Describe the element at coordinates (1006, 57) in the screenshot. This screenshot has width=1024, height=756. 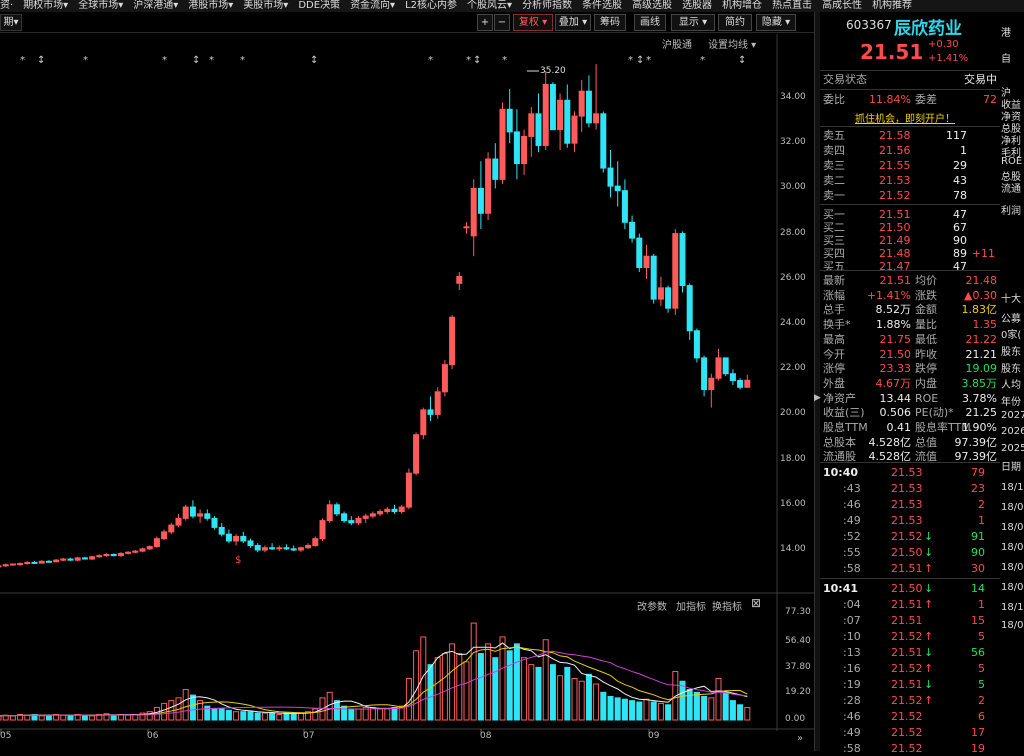
I see `side-item: 自` at that location.